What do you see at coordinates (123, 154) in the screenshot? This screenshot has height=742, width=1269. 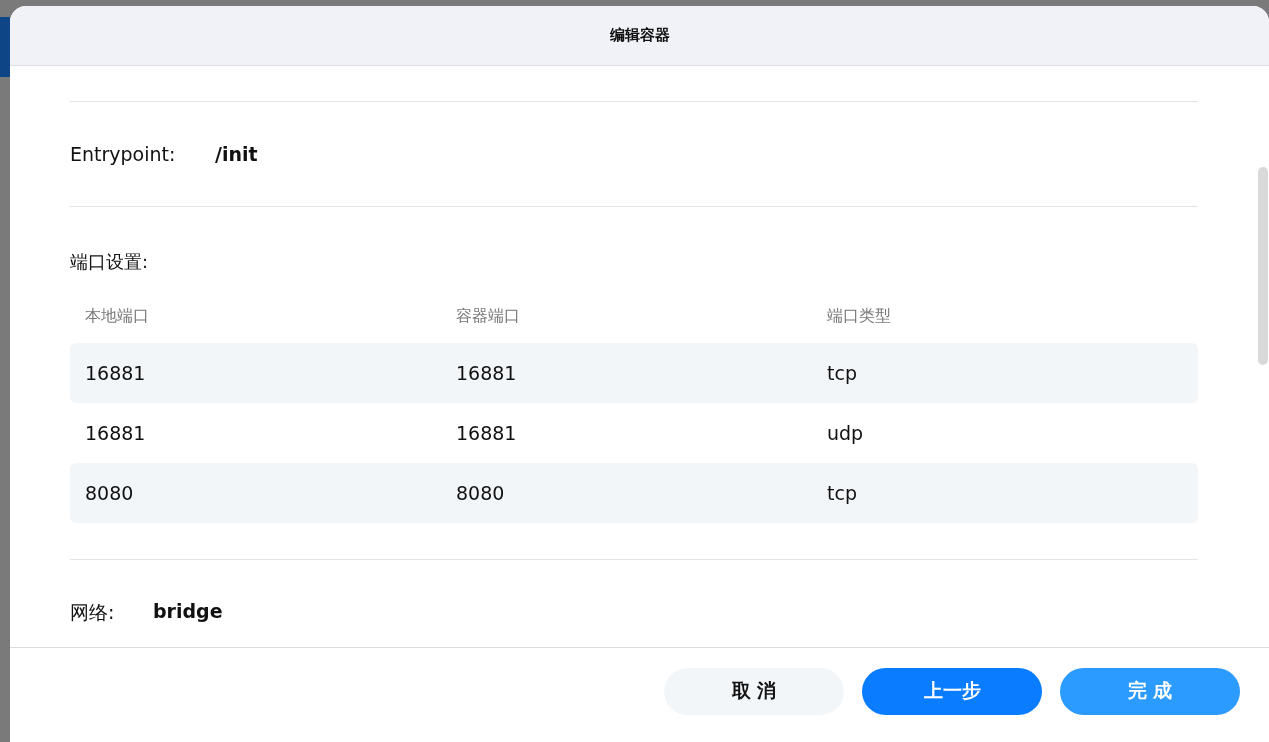 I see `entrypoint-label: Entrypoint:` at bounding box center [123, 154].